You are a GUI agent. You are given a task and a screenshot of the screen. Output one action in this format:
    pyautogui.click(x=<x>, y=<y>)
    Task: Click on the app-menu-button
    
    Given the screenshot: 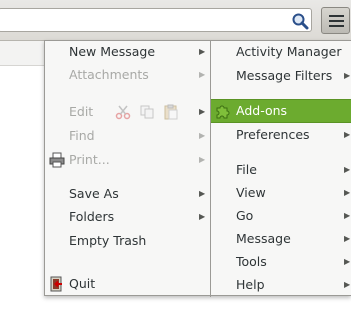 What is the action you would take?
    pyautogui.click(x=335, y=20)
    